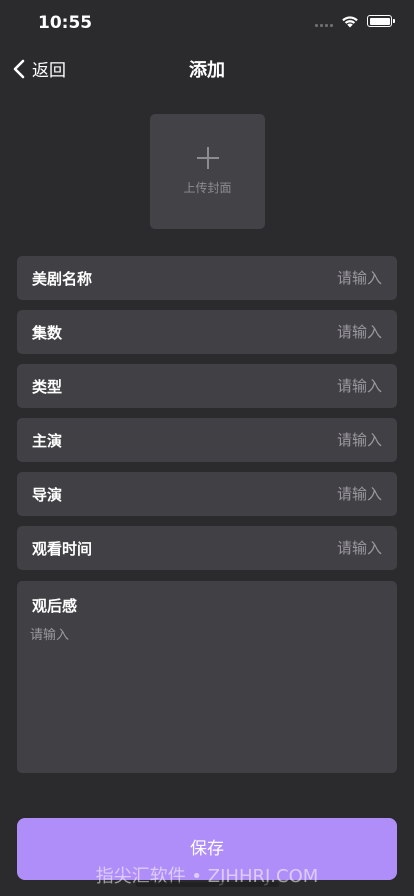 This screenshot has height=896, width=414. What do you see at coordinates (207, 278) in the screenshot?
I see `field-show-name: 美剧名称` at bounding box center [207, 278].